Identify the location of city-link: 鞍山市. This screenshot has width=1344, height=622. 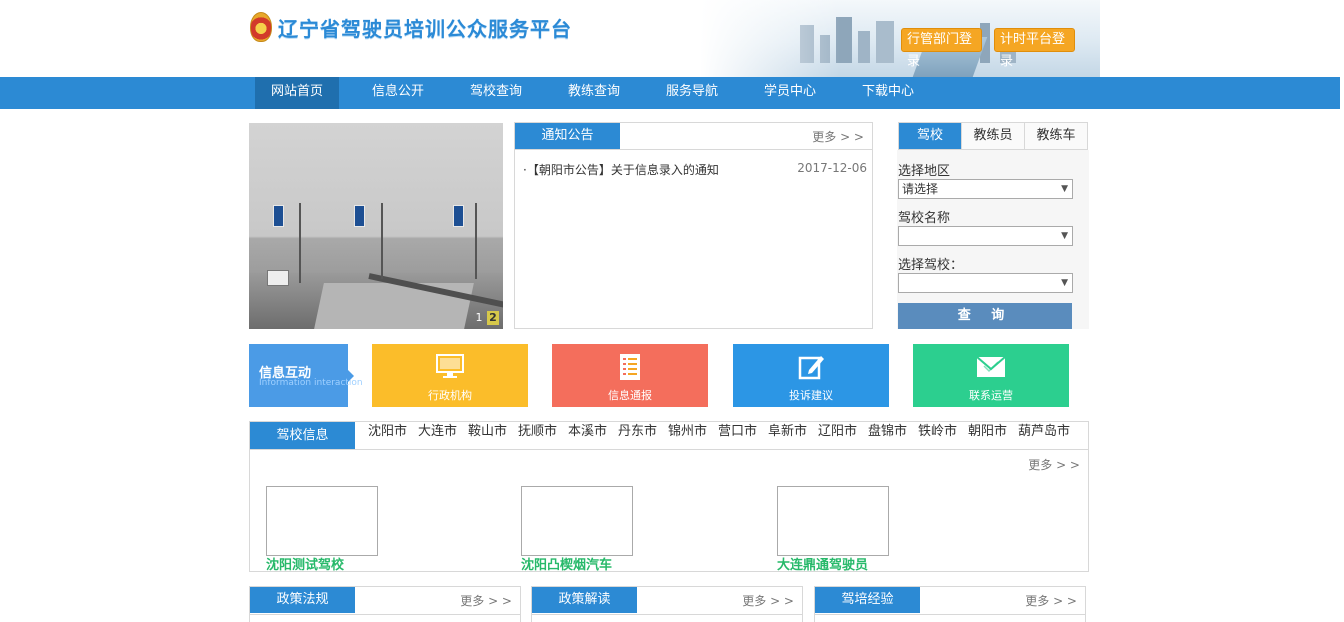
(493, 436).